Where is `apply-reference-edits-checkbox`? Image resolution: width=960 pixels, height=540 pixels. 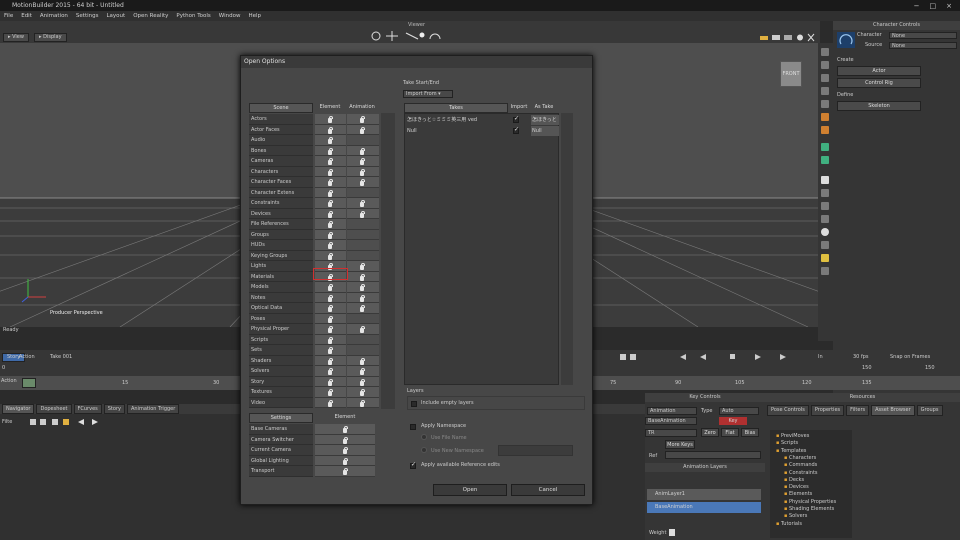 apply-reference-edits-checkbox is located at coordinates (413, 465).